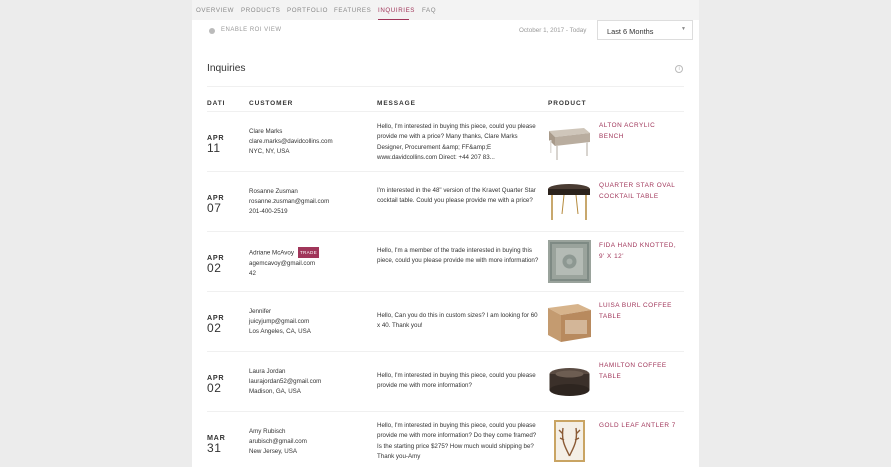  I want to click on product-link: HAMILTON COFFEE TABLE, so click(639, 371).